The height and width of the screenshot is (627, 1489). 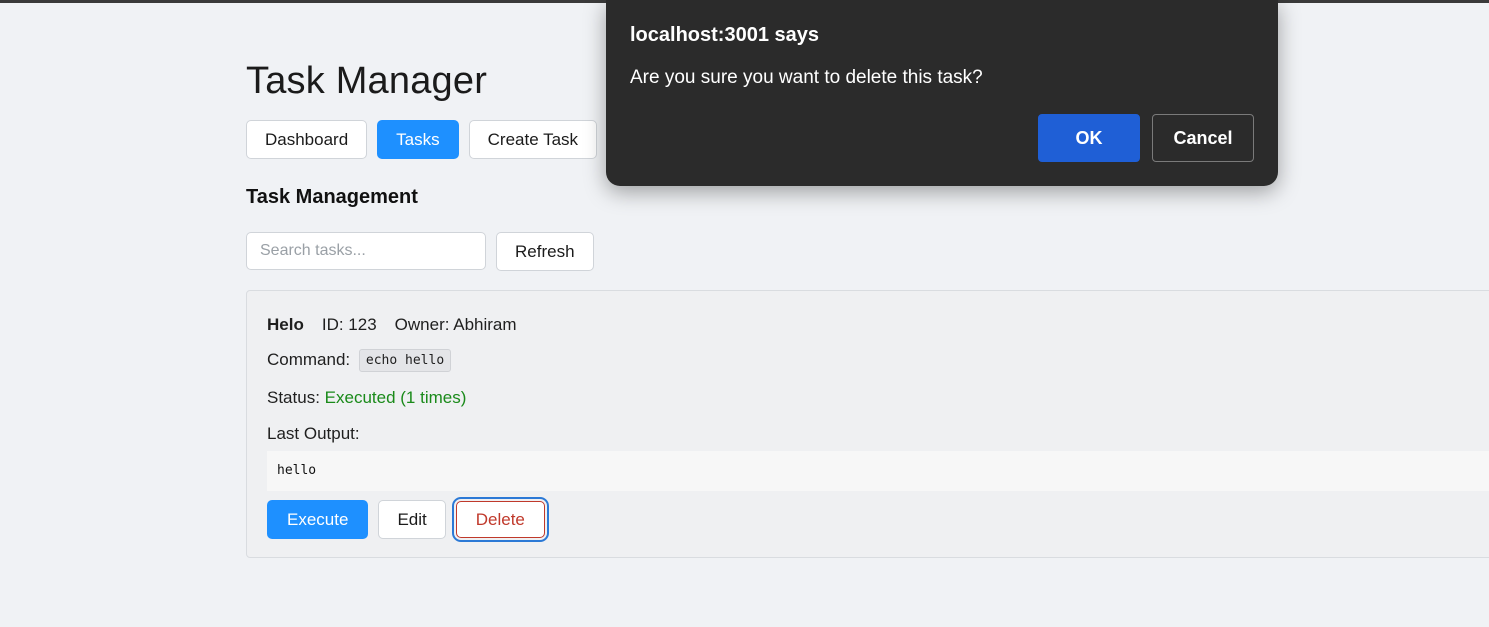 I want to click on dialog-cancel-button: Cancel, so click(x=1203, y=138).